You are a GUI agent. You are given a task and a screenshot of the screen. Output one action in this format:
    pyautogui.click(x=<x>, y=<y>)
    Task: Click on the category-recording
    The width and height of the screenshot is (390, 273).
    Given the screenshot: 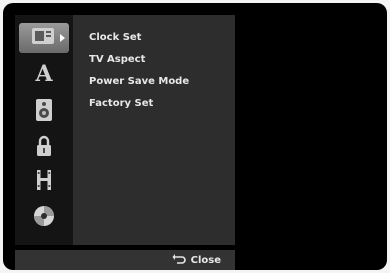 What is the action you would take?
    pyautogui.click(x=44, y=182)
    